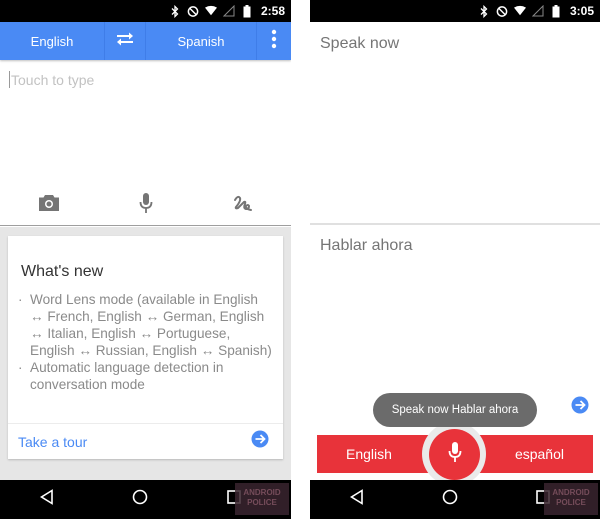 The image size is (600, 519). Describe the element at coordinates (581, 11) in the screenshot. I see `status-time: 3:05` at that location.